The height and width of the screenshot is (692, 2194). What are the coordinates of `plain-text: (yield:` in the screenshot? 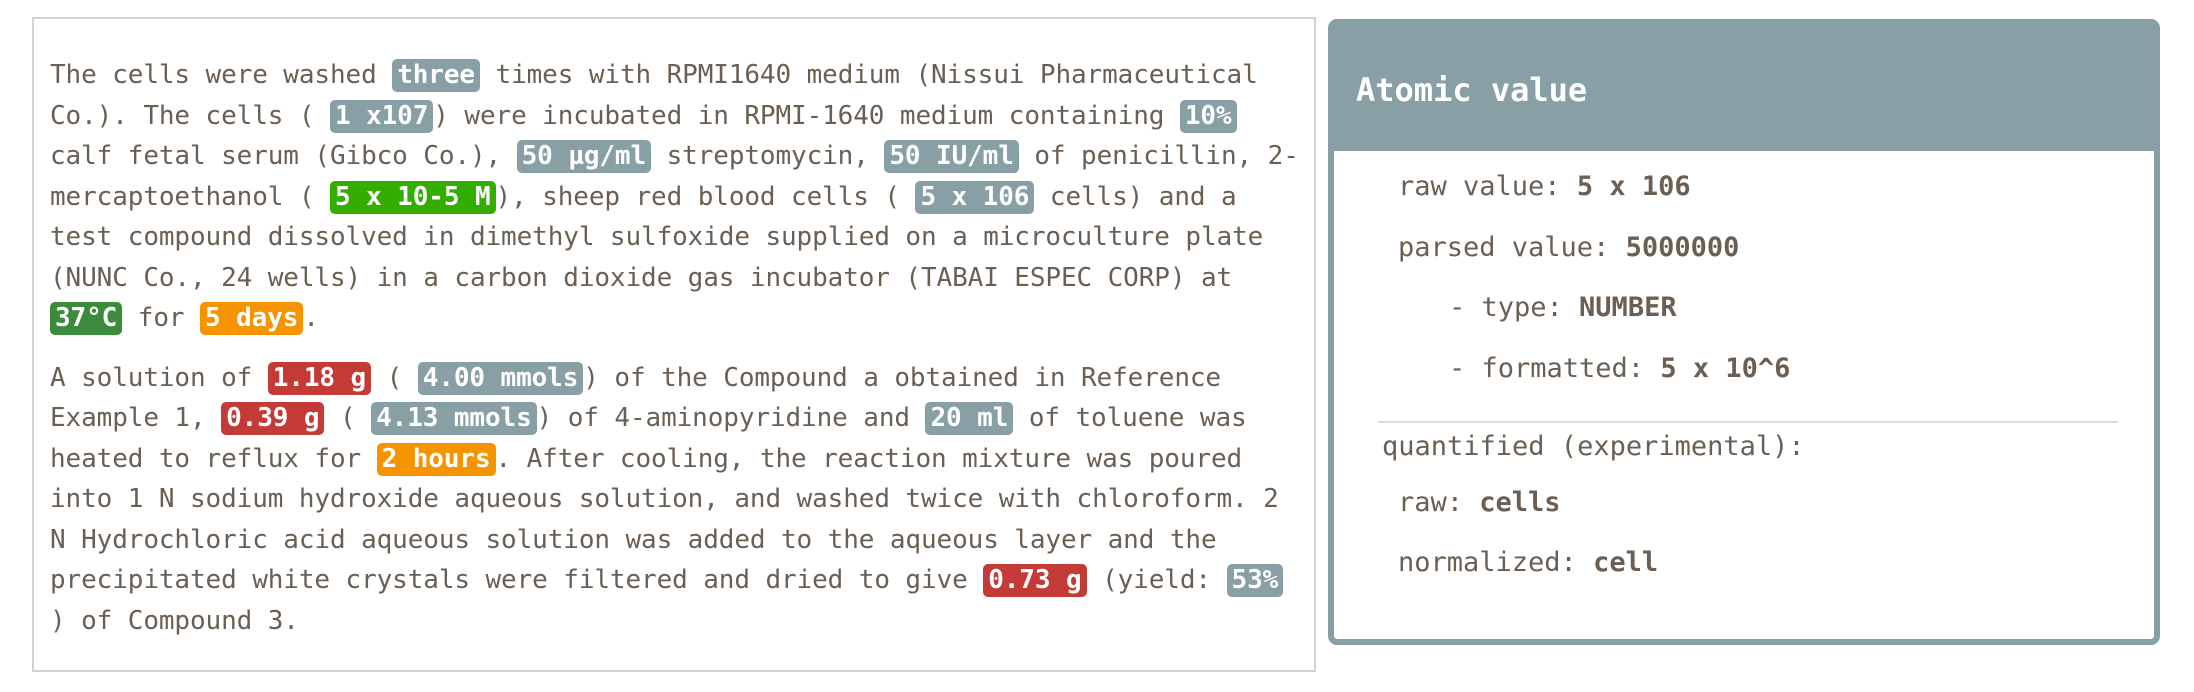 It's located at (1156, 580).